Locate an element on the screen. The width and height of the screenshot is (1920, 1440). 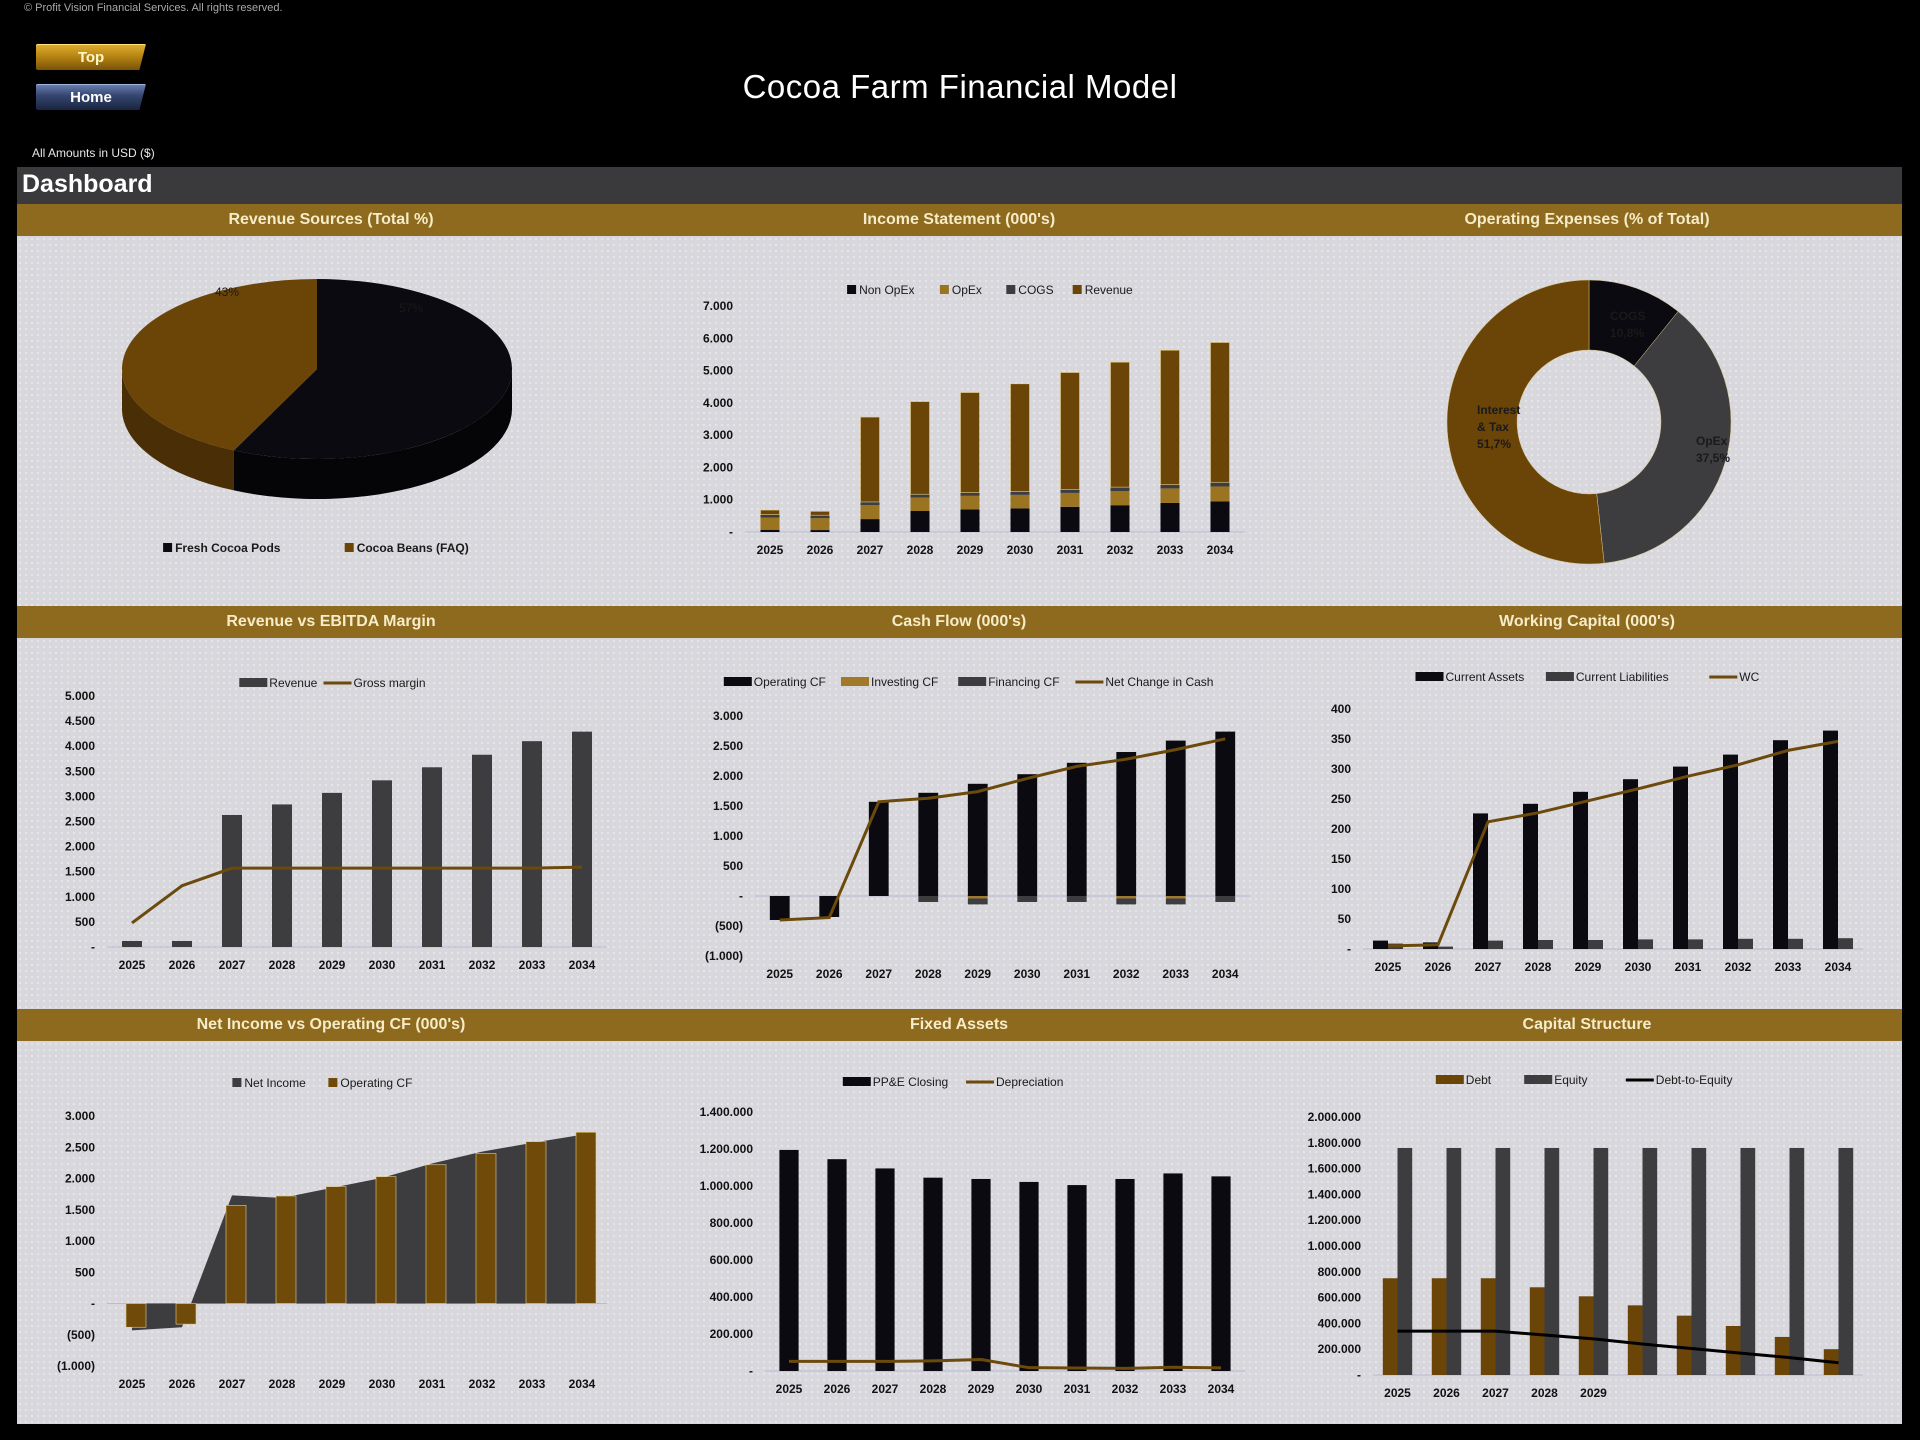
x-tick-label: 2026 is located at coordinates (182, 1384).